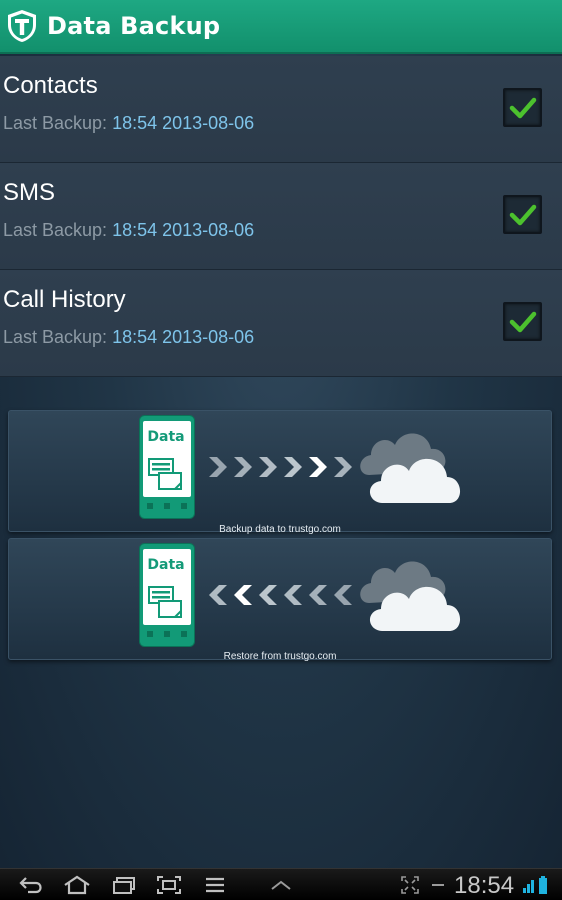 The height and width of the screenshot is (900, 562). What do you see at coordinates (543, 885) in the screenshot?
I see `battery-icon` at bounding box center [543, 885].